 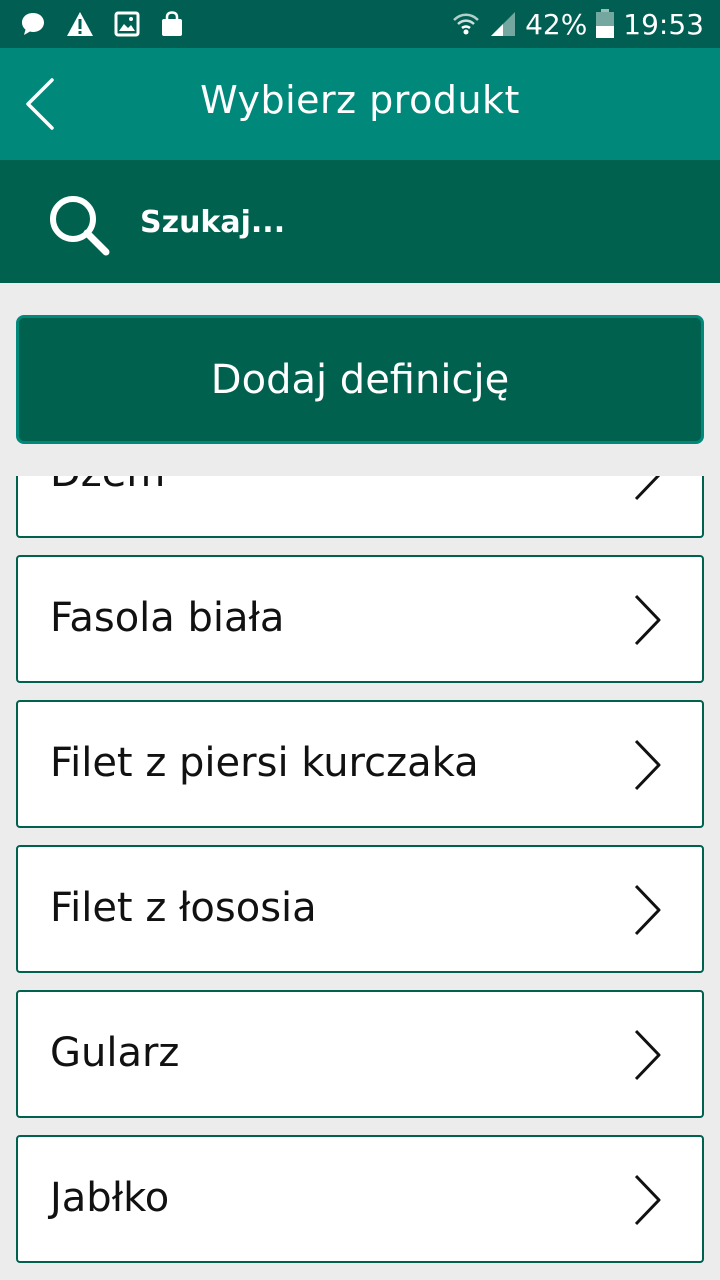 I want to click on battery-icon, so click(x=605, y=23).